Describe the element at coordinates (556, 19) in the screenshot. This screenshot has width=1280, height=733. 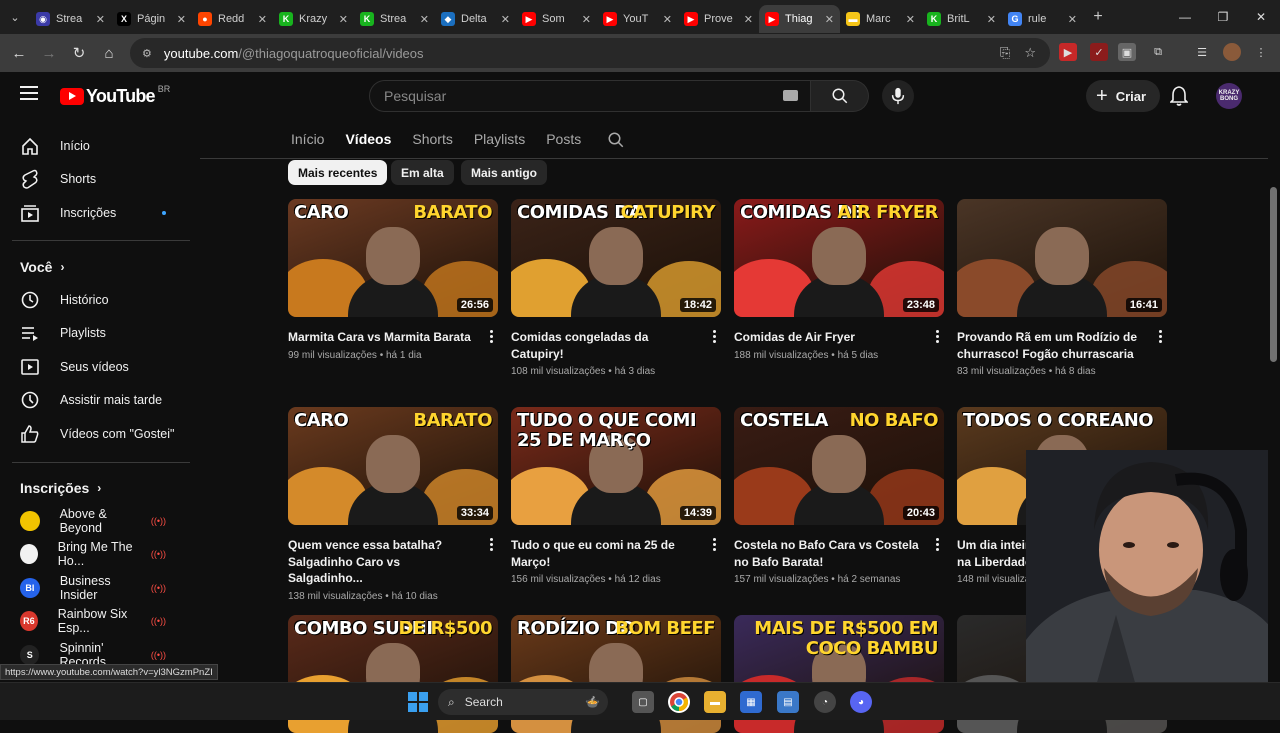
I see `browser-tab: ▶ Som ✕` at that location.